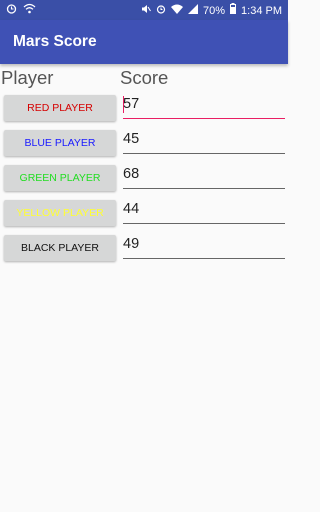 This screenshot has height=512, width=320. What do you see at coordinates (177, 11) in the screenshot?
I see `wifi-signal-icon` at bounding box center [177, 11].